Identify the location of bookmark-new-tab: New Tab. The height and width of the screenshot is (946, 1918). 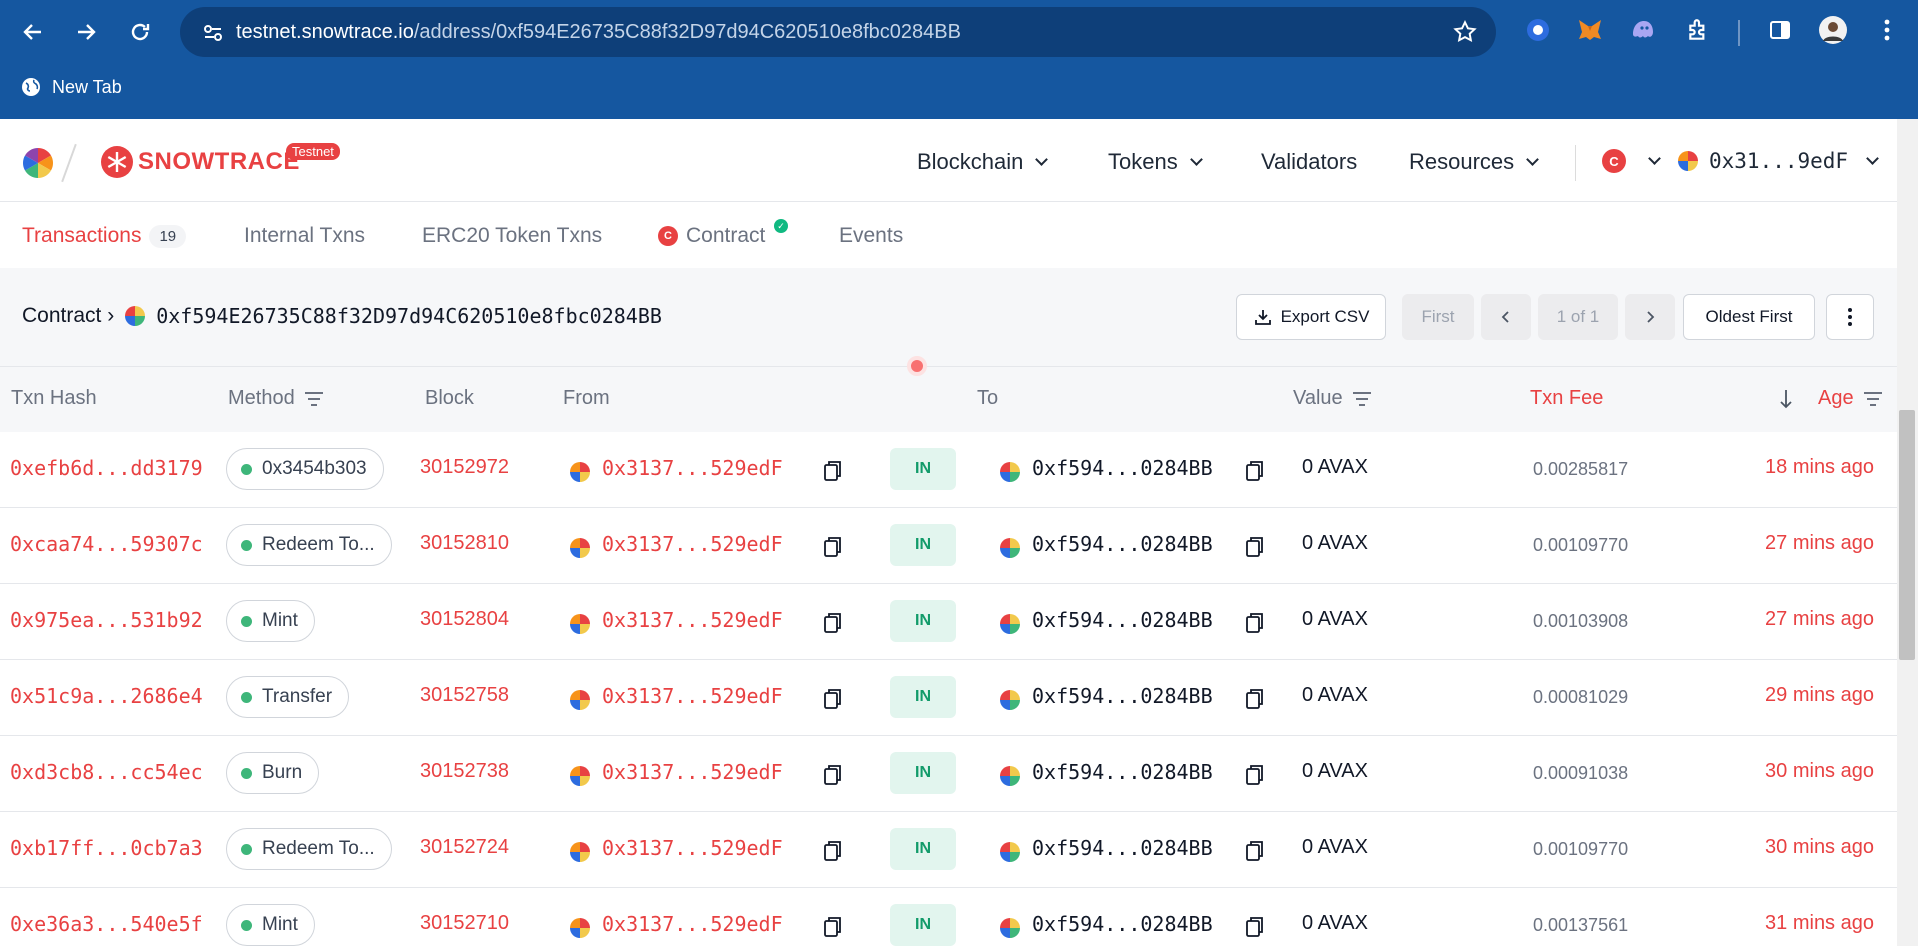
(71, 87).